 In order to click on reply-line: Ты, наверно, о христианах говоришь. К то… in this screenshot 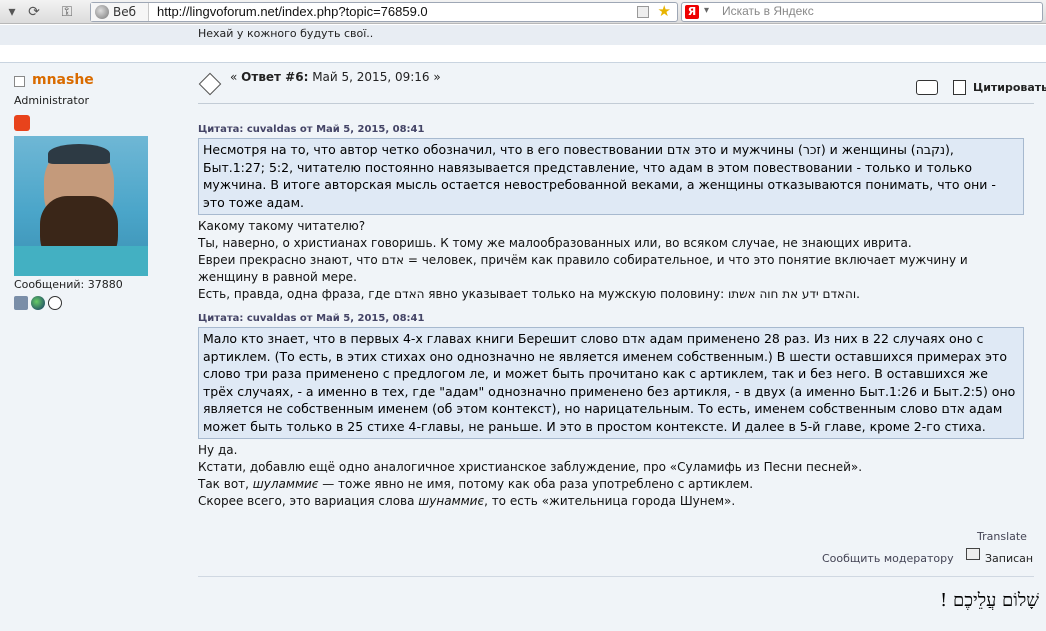, I will do `click(555, 243)`.